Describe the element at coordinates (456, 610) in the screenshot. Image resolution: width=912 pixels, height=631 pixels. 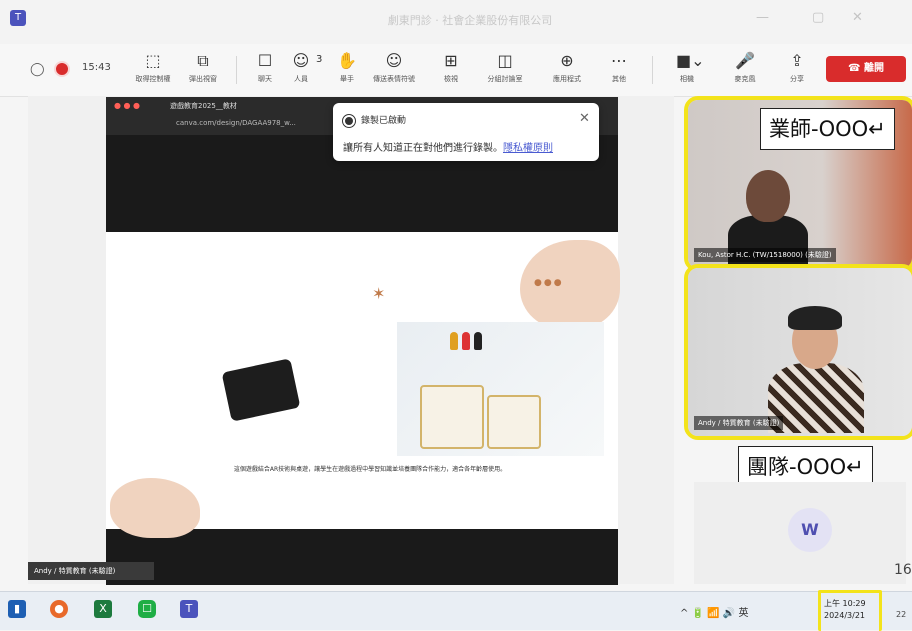
I see `taskbar` at that location.